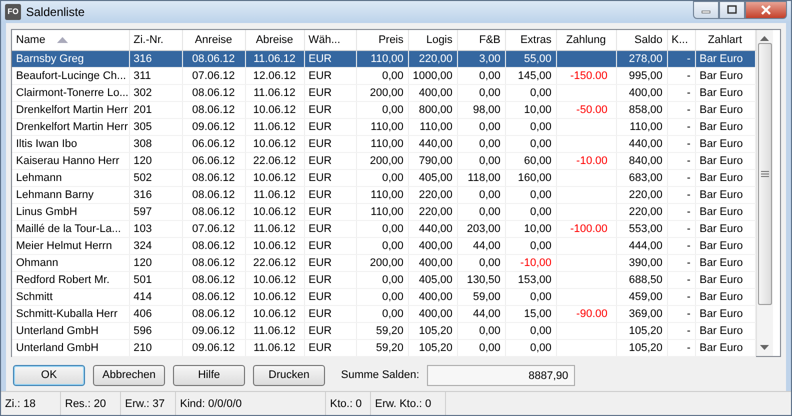  What do you see at coordinates (764, 347) in the screenshot?
I see `scroll-down-icon` at bounding box center [764, 347].